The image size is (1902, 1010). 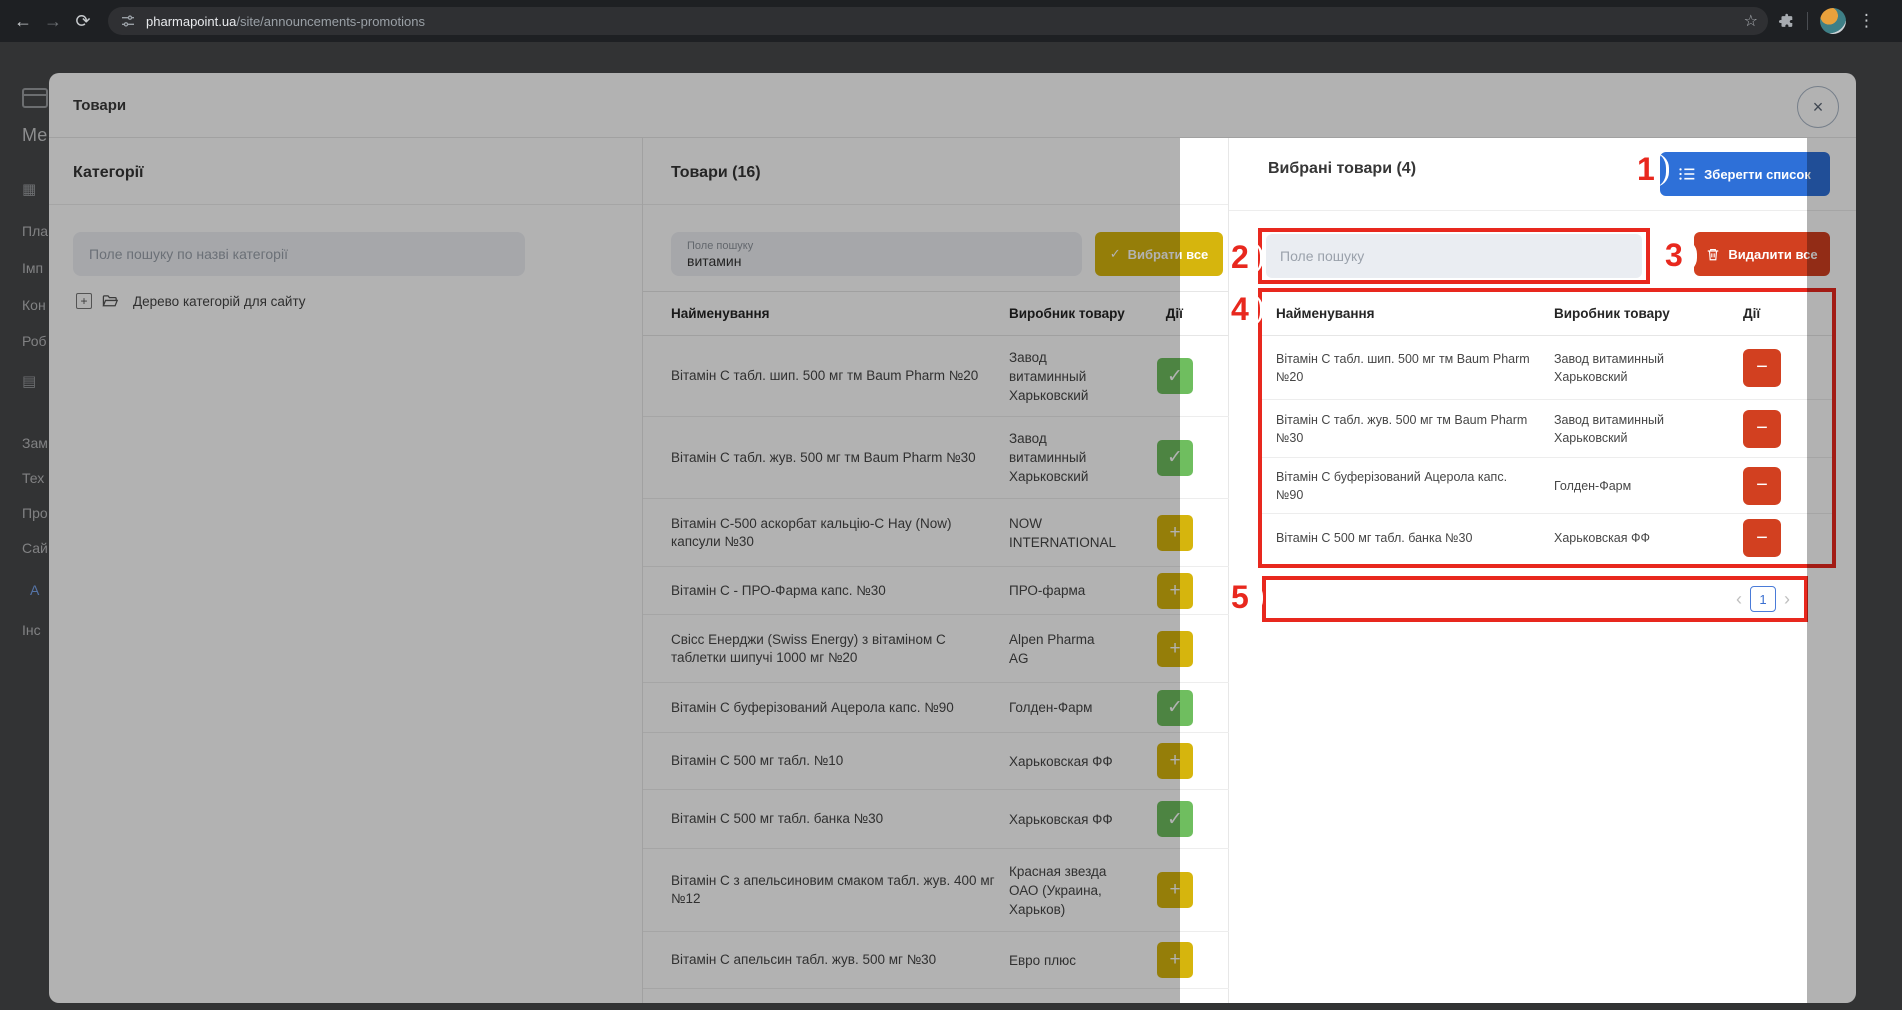 I want to click on delete-all-button: Видалити все, so click(x=1762, y=254).